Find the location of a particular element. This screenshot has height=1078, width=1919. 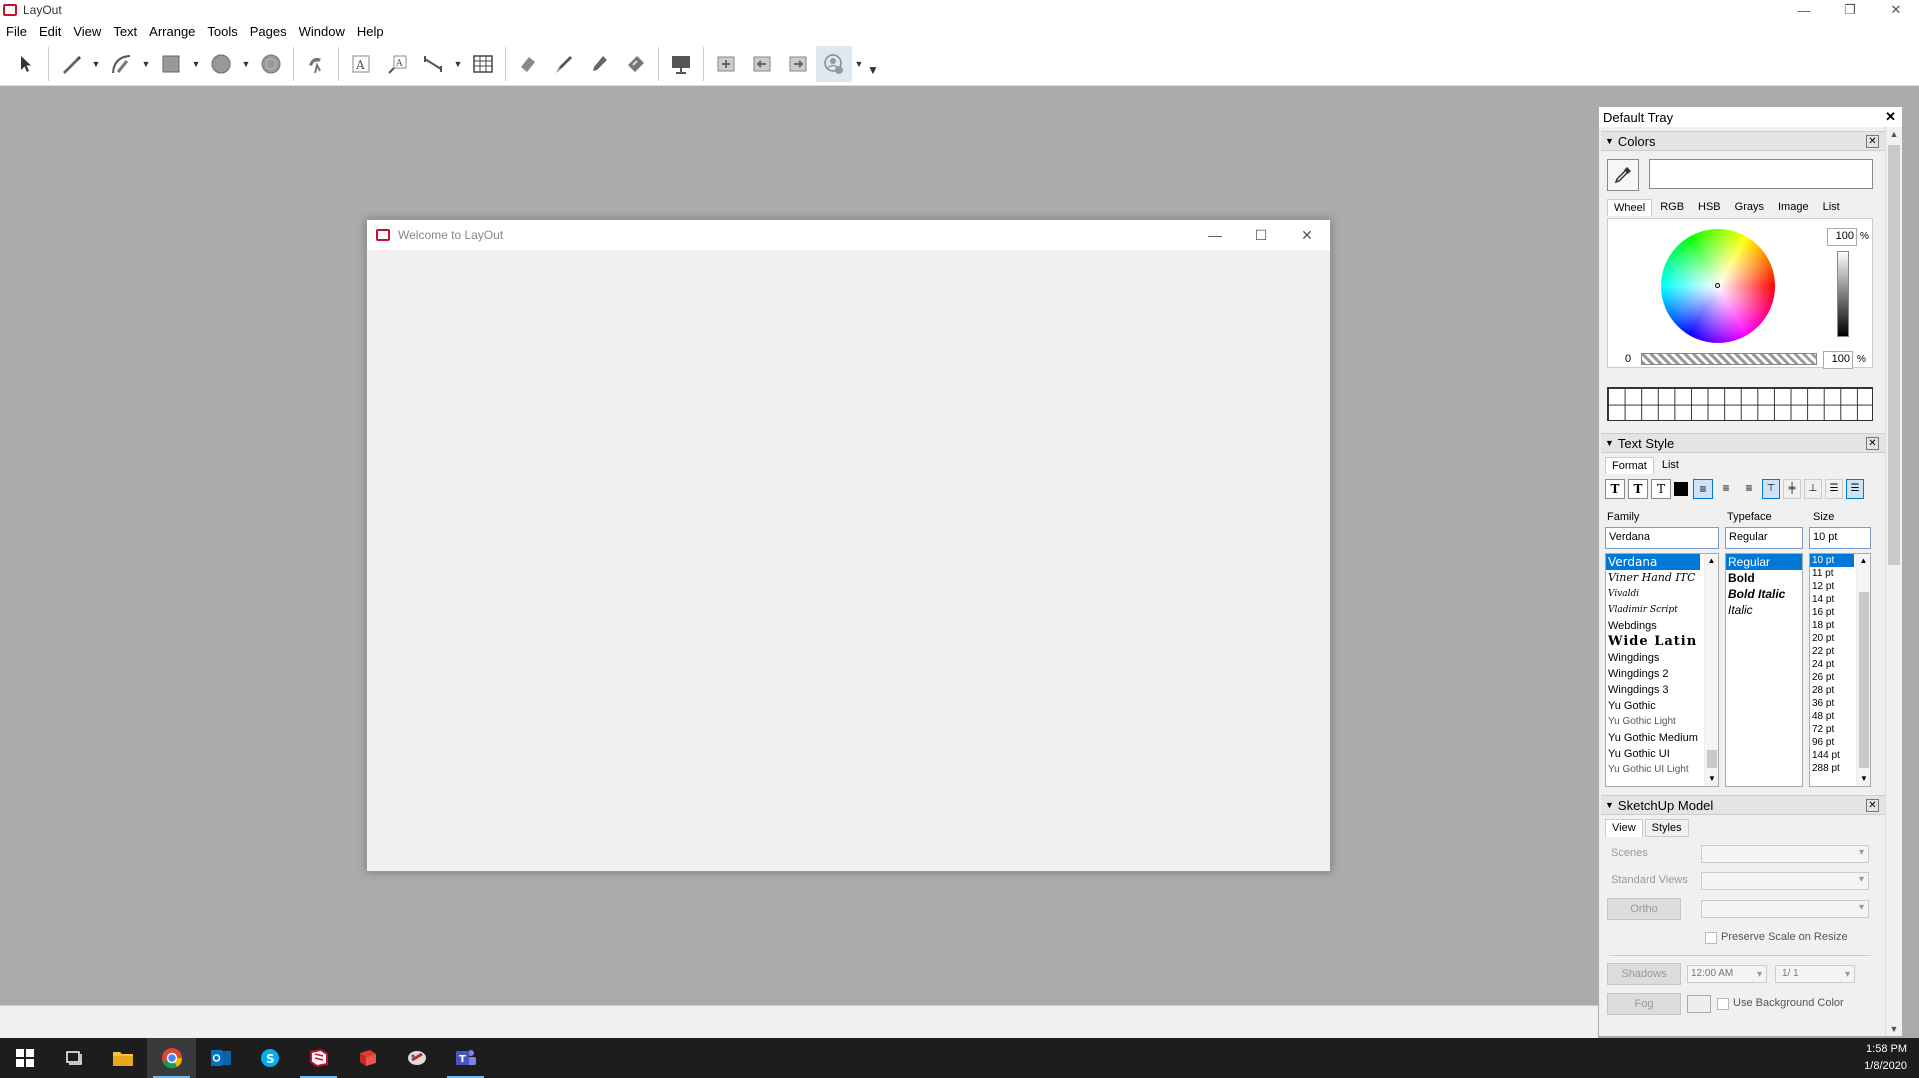

font-item: Wingdings 3 is located at coordinates (1653, 690).